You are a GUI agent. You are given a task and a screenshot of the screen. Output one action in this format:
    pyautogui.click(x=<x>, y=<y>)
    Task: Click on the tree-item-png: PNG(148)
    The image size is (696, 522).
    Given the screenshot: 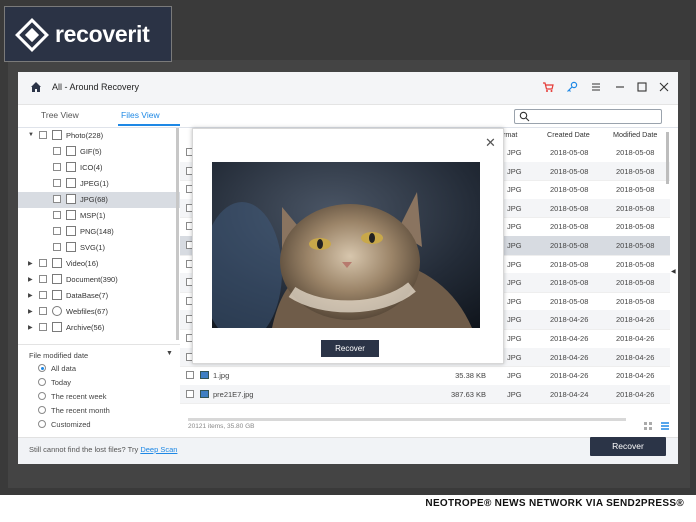 What is the action you would take?
    pyautogui.click(x=99, y=232)
    